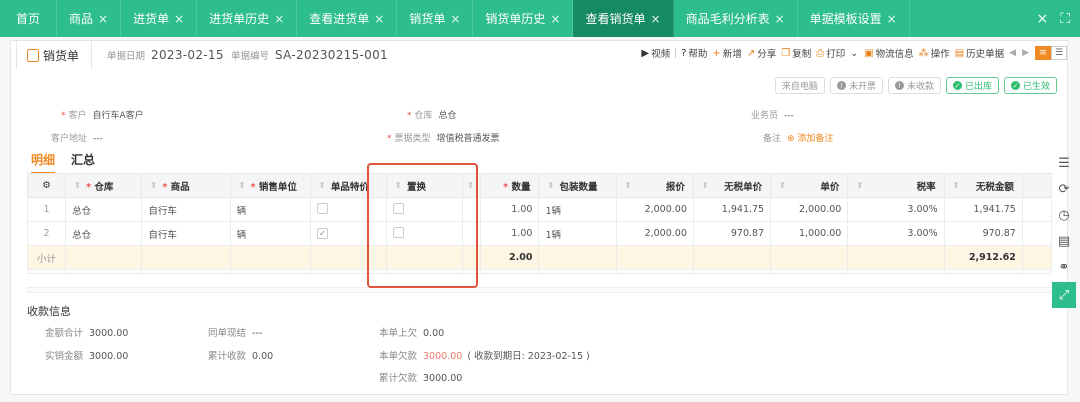 The width and height of the screenshot is (1080, 402). I want to click on col-unit: ⇕ * 销售单位, so click(270, 185).